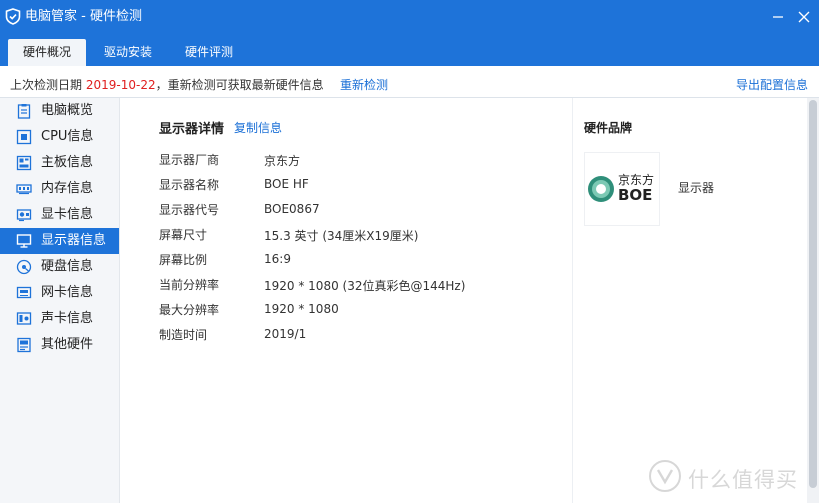  I want to click on detail-row-value: BOE0867, so click(292, 209).